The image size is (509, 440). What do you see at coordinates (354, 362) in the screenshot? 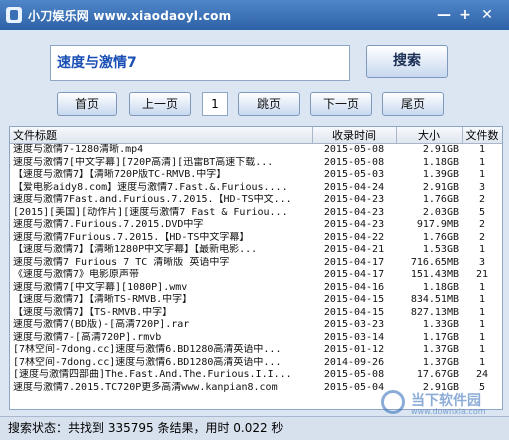
I see `cell-date: 2014-09-26` at bounding box center [354, 362].